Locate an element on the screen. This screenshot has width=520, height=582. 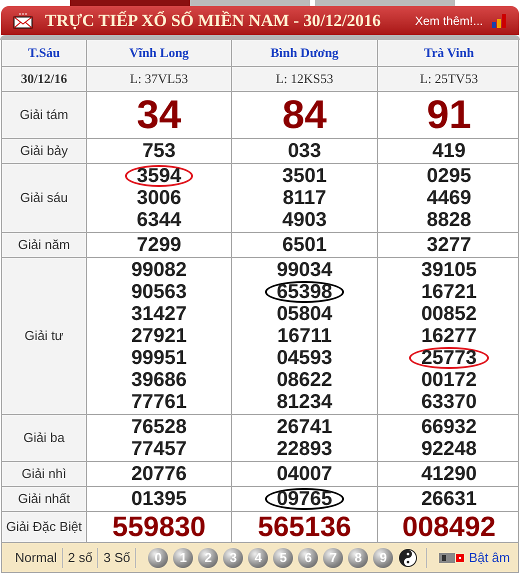
mode-button: Normal is located at coordinates (36, 558).